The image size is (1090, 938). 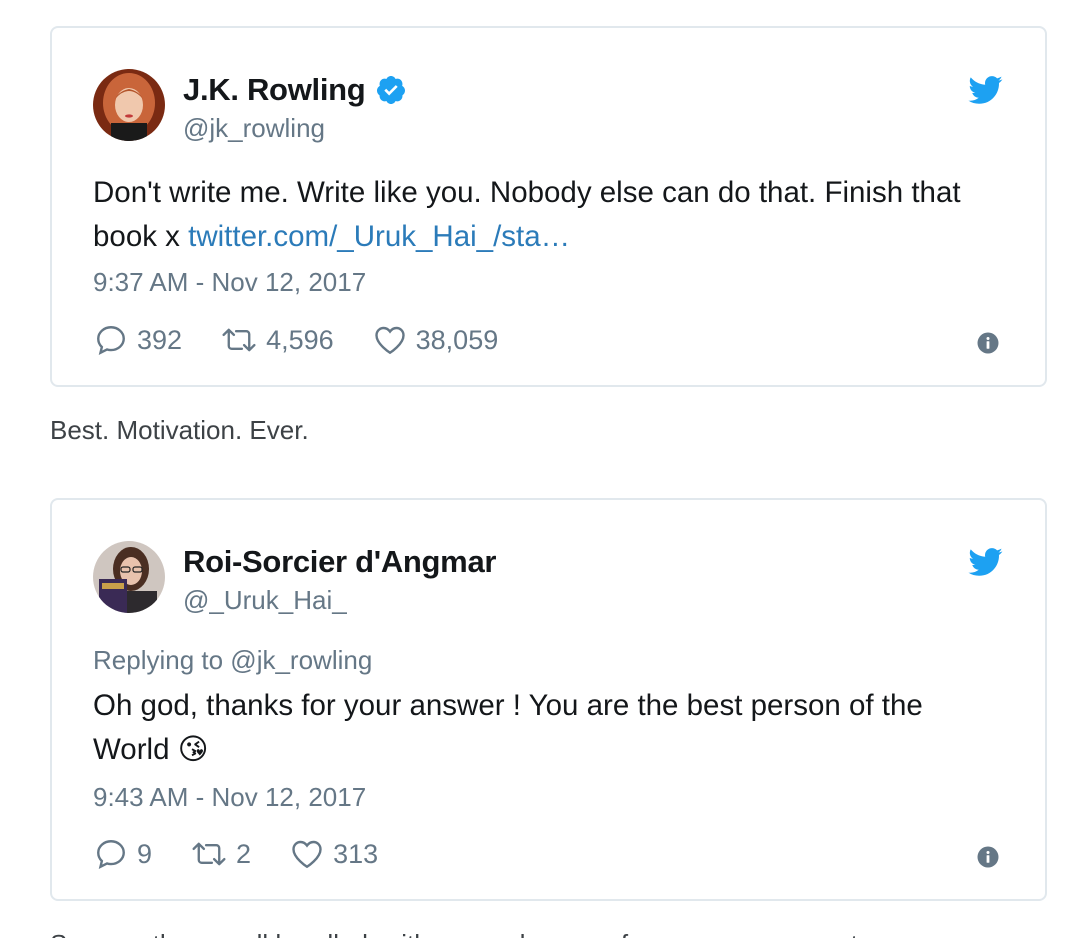 I want to click on display-name: J.K. Rowling, so click(x=274, y=90).